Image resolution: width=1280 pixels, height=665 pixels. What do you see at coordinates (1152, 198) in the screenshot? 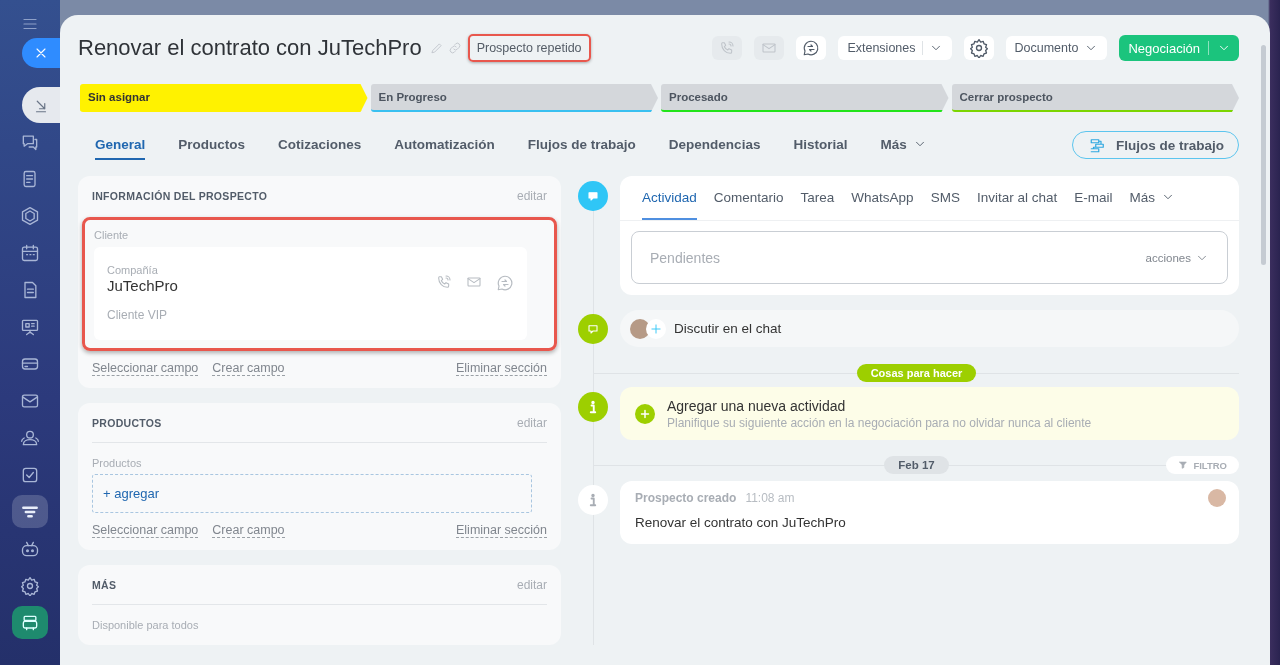
I see `activity-tab: Más` at bounding box center [1152, 198].